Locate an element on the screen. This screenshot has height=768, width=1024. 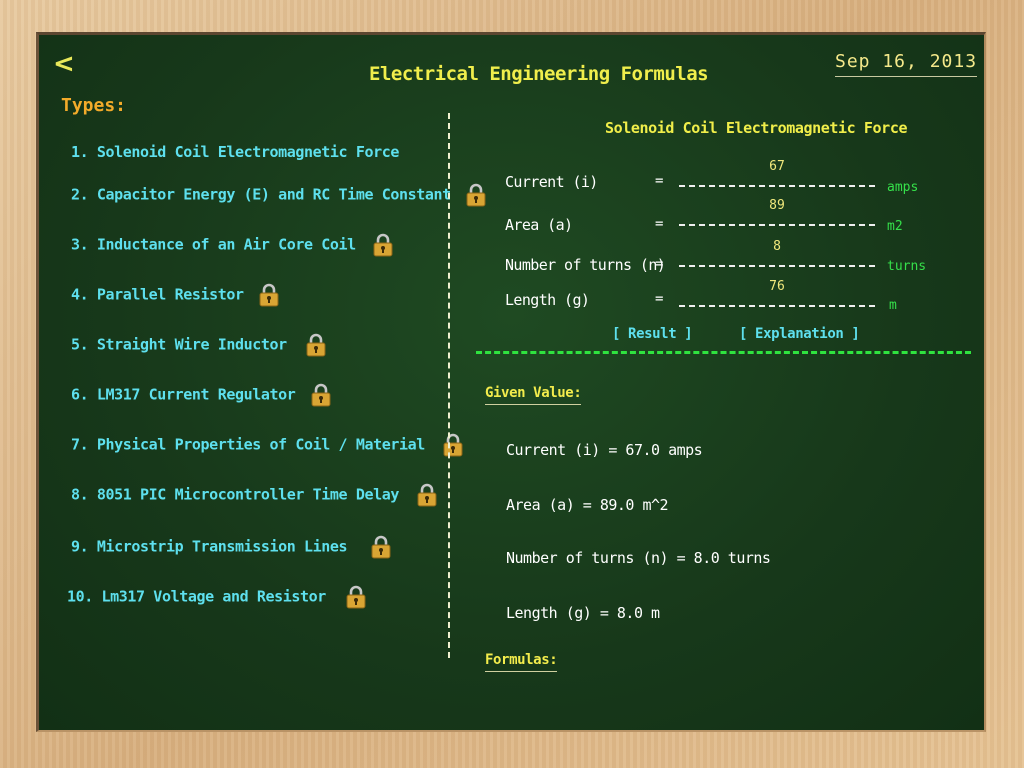
area-value: 89 is located at coordinates (777, 205).